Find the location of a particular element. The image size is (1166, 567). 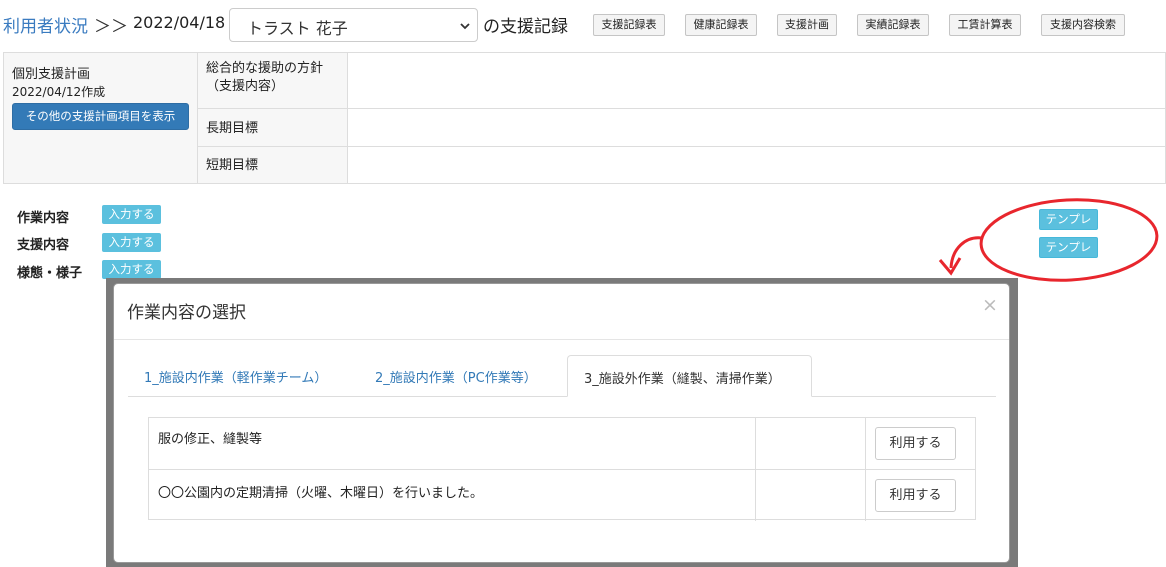

template-button-1: テンプレ is located at coordinates (1068, 219).